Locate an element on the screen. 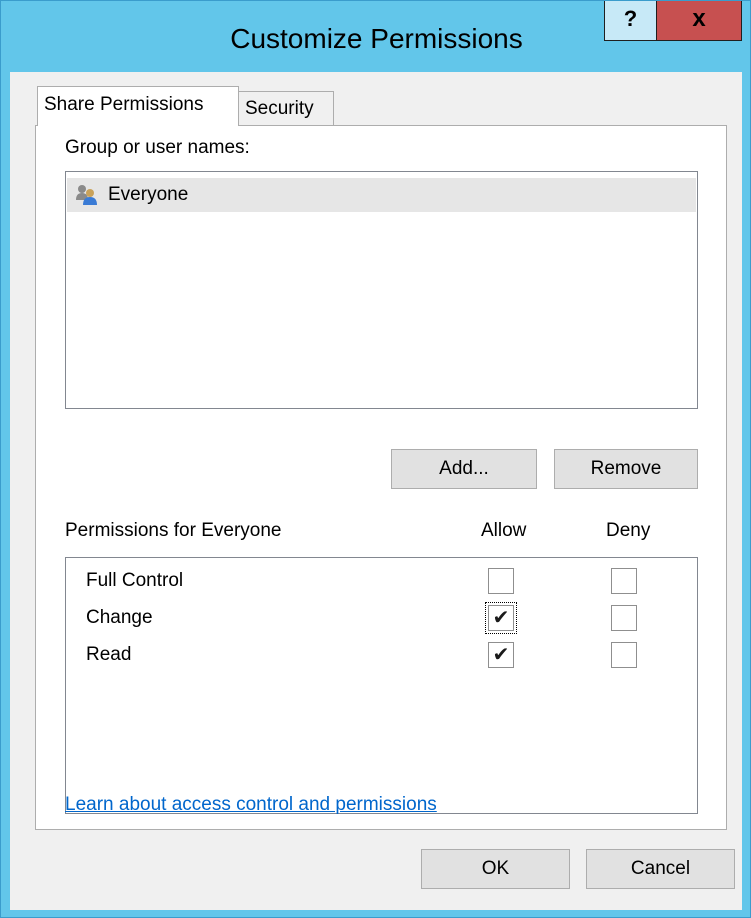 The height and width of the screenshot is (918, 751). allow-change-checkbox: ✔ is located at coordinates (501, 618).